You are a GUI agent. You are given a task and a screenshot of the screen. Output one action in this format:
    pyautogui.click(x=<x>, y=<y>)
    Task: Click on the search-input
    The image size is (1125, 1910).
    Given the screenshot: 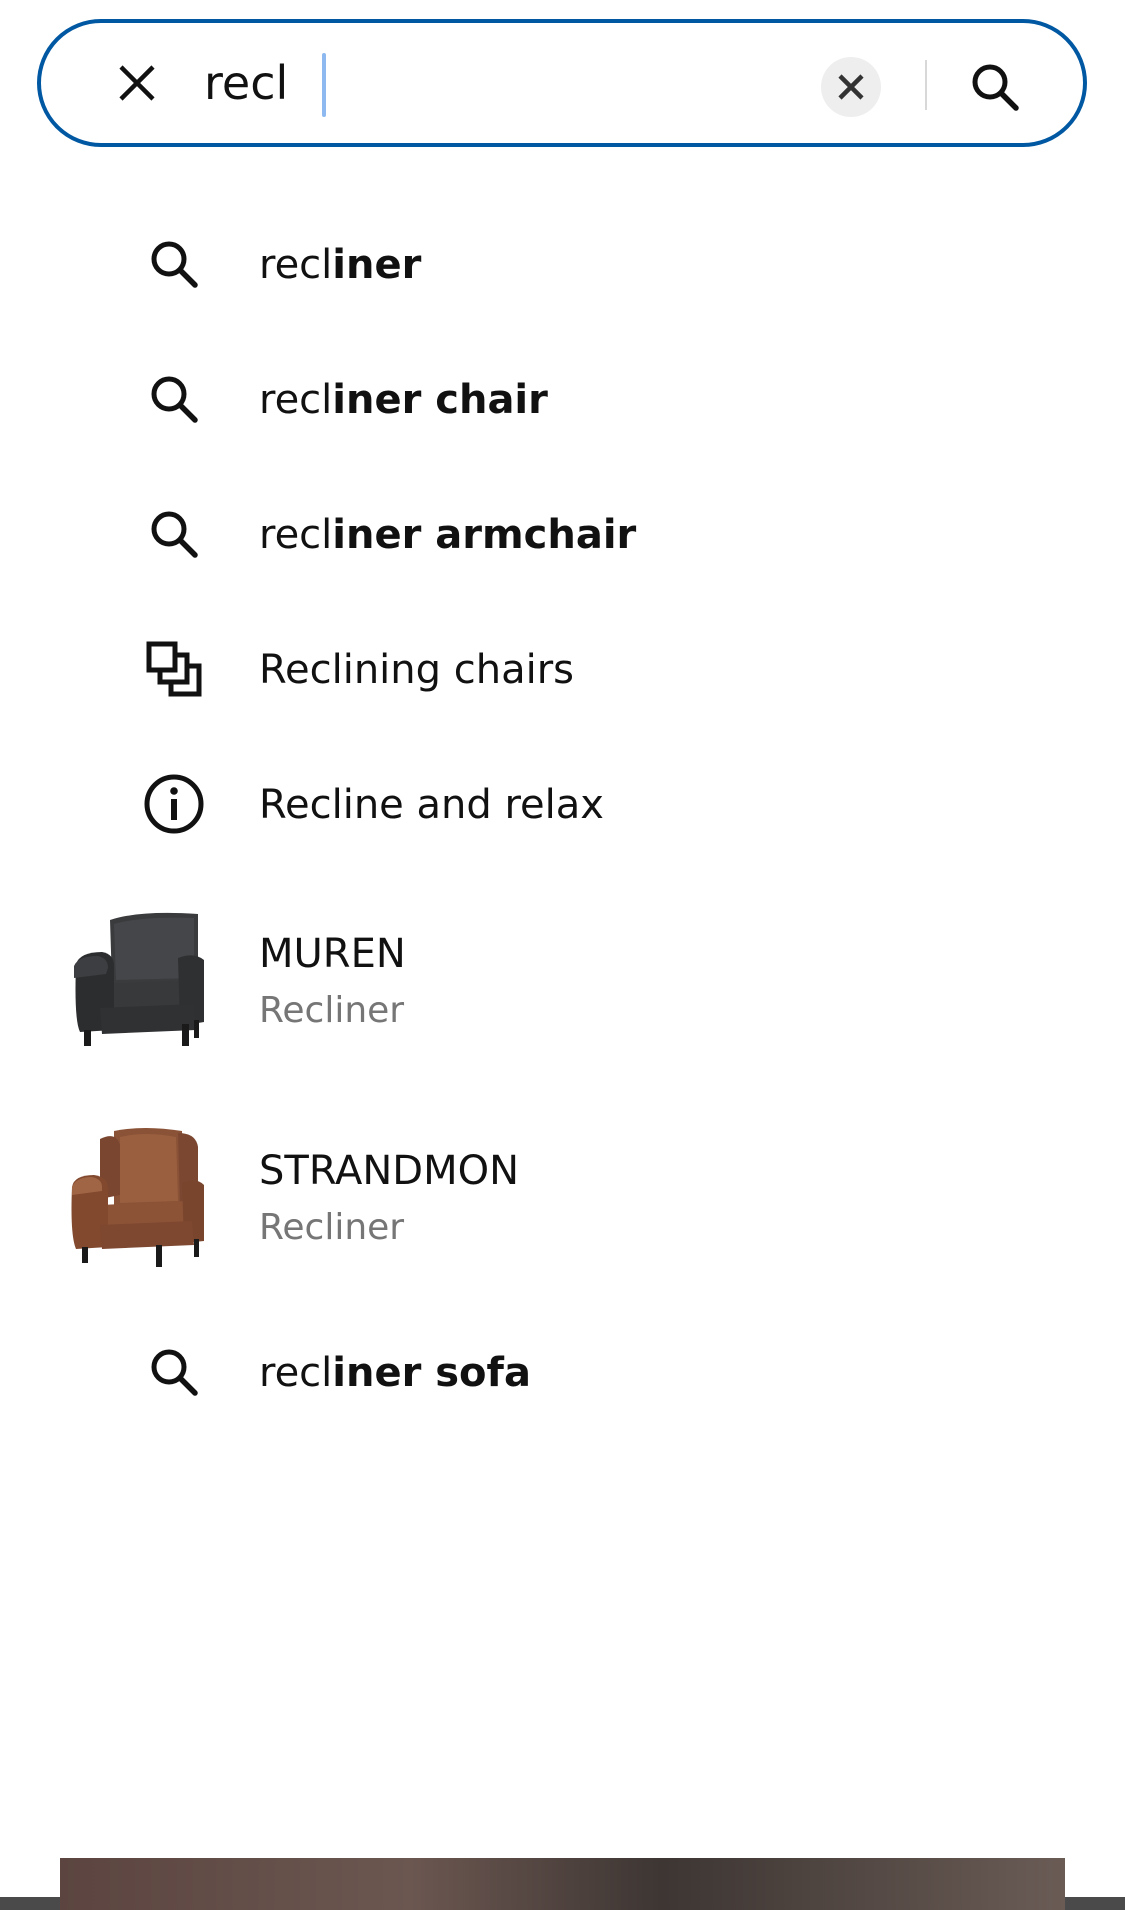 What is the action you would take?
    pyautogui.click(x=524, y=83)
    